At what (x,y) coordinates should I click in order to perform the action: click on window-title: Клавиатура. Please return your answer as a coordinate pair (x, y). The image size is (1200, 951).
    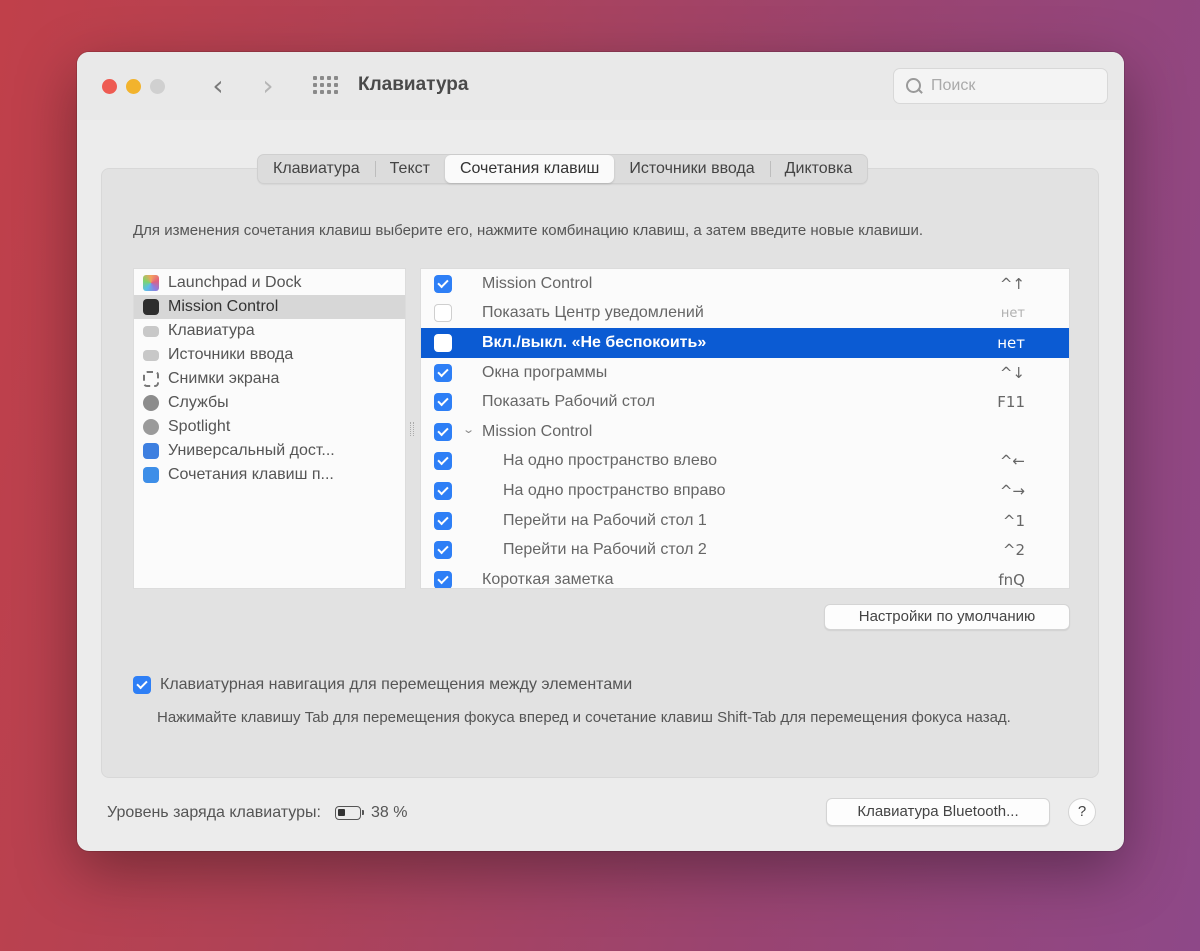
    Looking at the image, I should click on (413, 84).